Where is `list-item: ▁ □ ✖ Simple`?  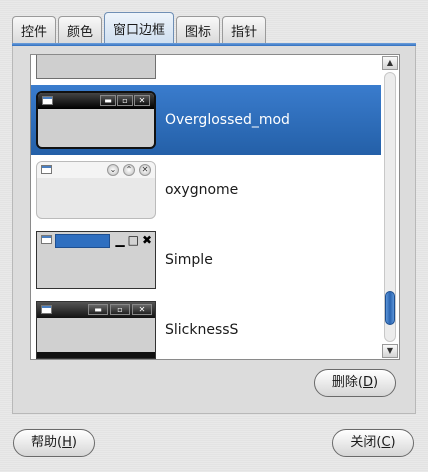 list-item: ▁ □ ✖ Simple is located at coordinates (206, 260).